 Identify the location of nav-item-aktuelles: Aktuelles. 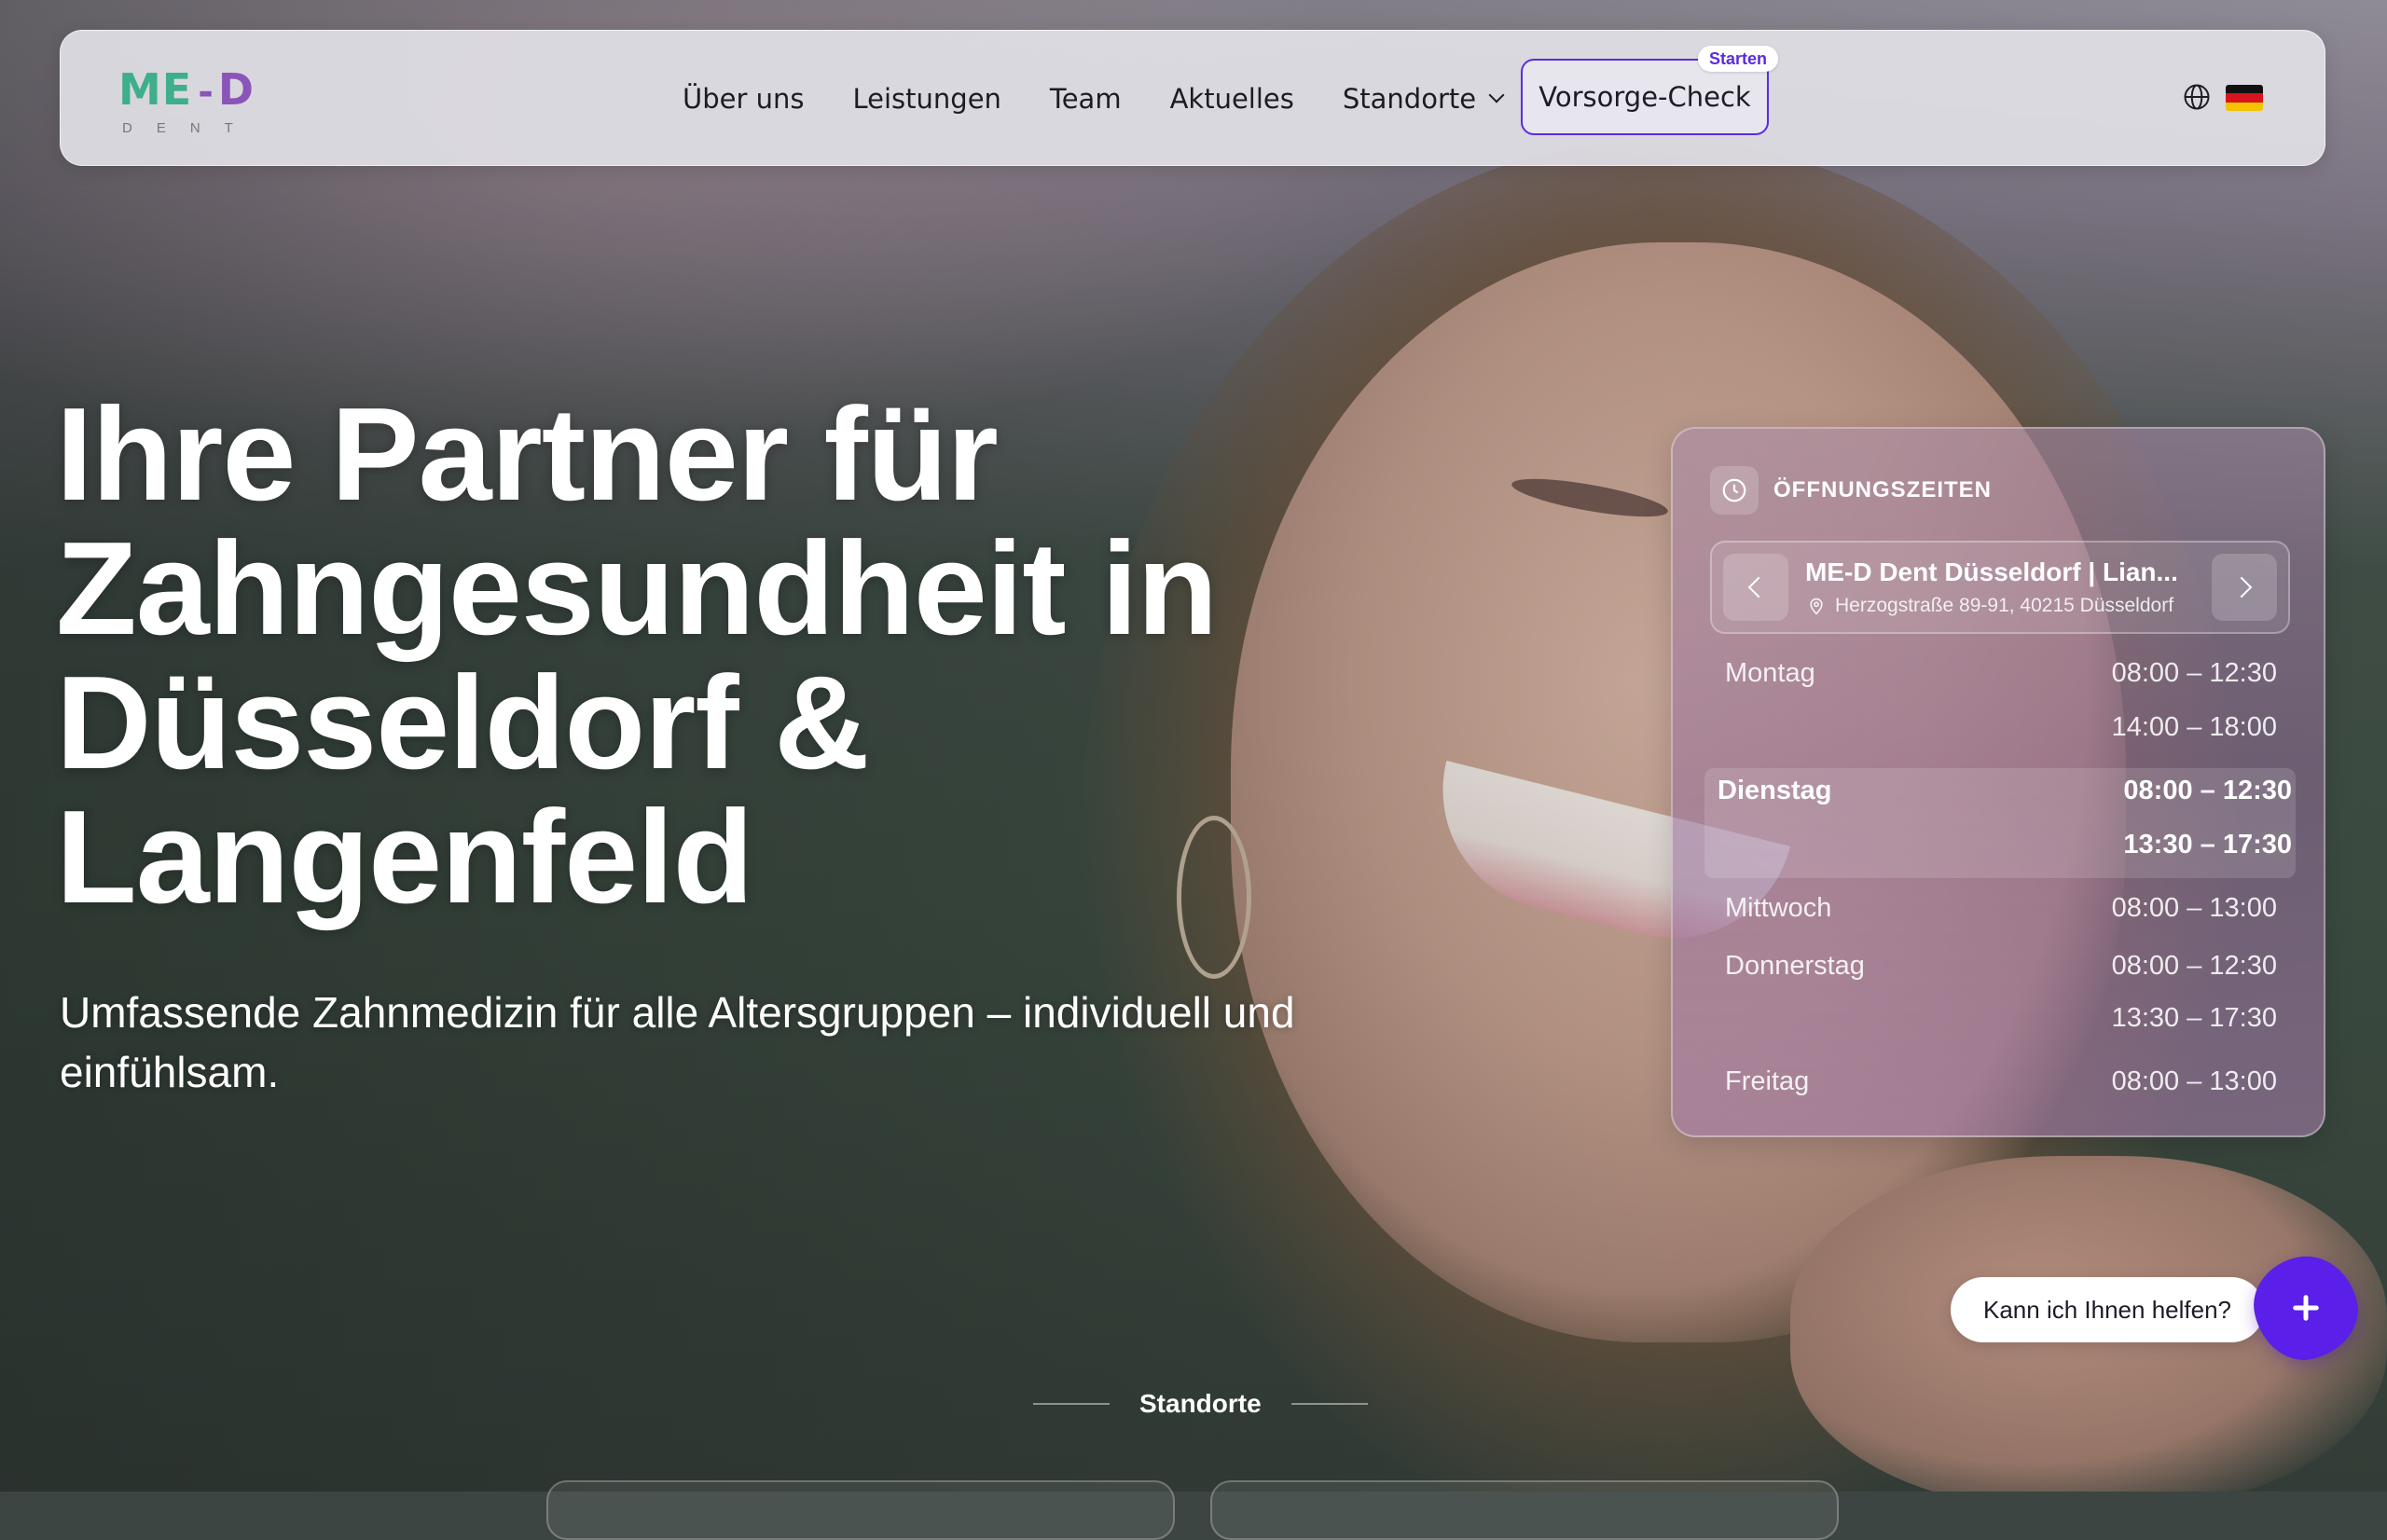
(1232, 99).